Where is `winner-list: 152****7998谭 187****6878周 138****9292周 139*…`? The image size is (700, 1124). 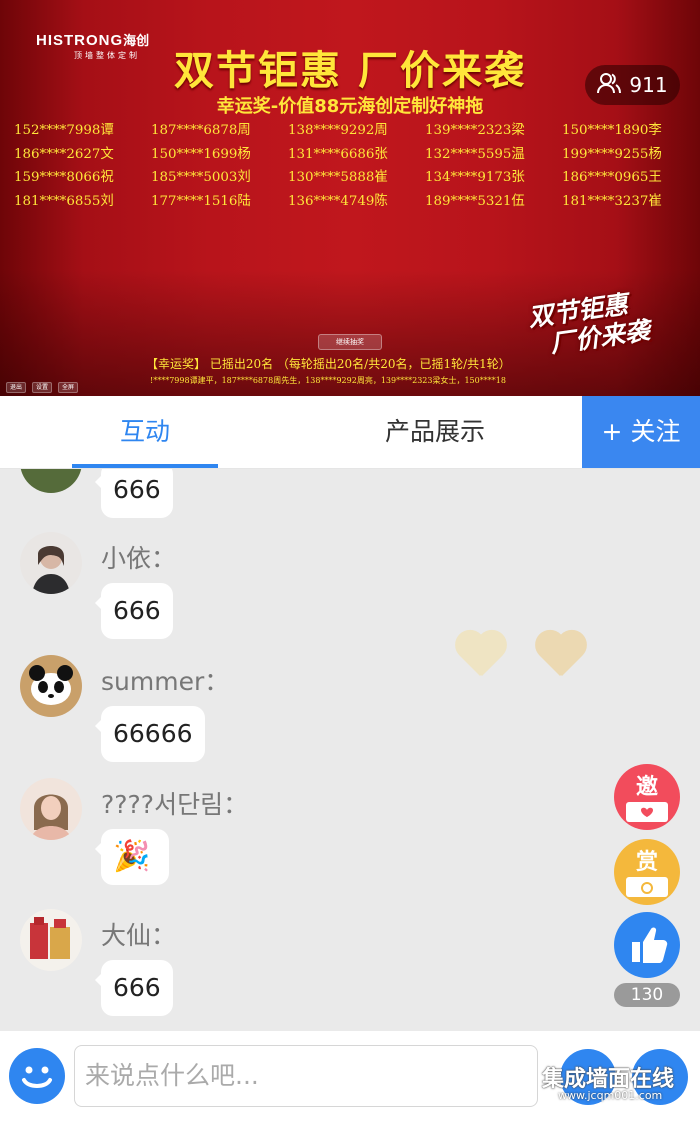
winner-list: 152****7998谭 187****6878周 138****9292周 139*… is located at coordinates (354, 166).